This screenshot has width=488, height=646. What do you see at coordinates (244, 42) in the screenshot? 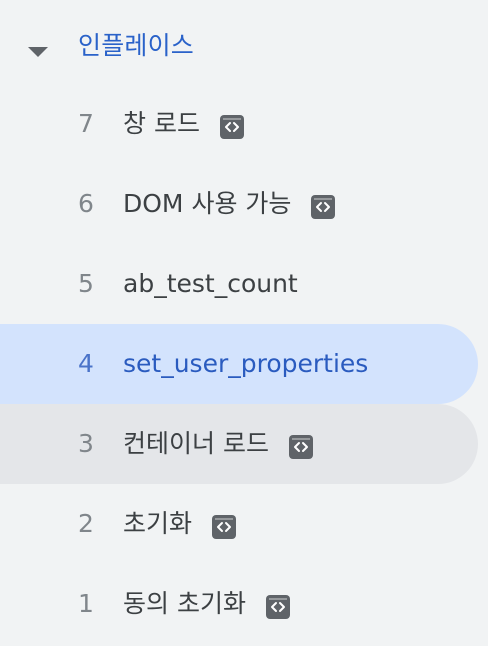
I see `group-header-inplace: 인플레이스` at bounding box center [244, 42].